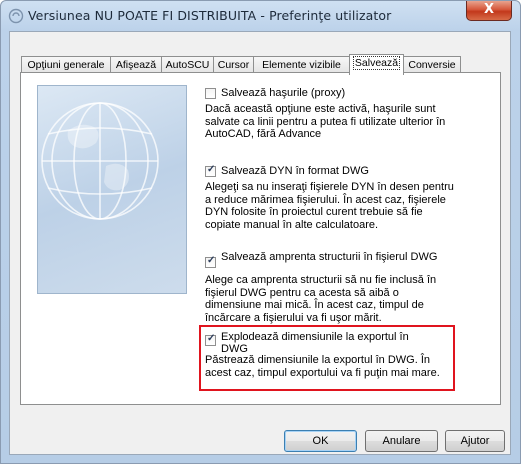 This screenshot has width=521, height=464. Describe the element at coordinates (210, 170) in the screenshot. I see `checkbox-salveaza-dyn` at that location.